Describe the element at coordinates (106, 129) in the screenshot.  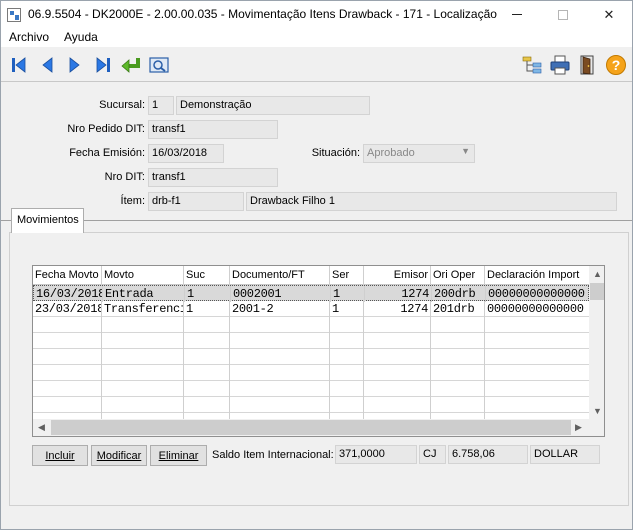
I see `nro-pedido-label: Nro Pedido DIT:` at that location.